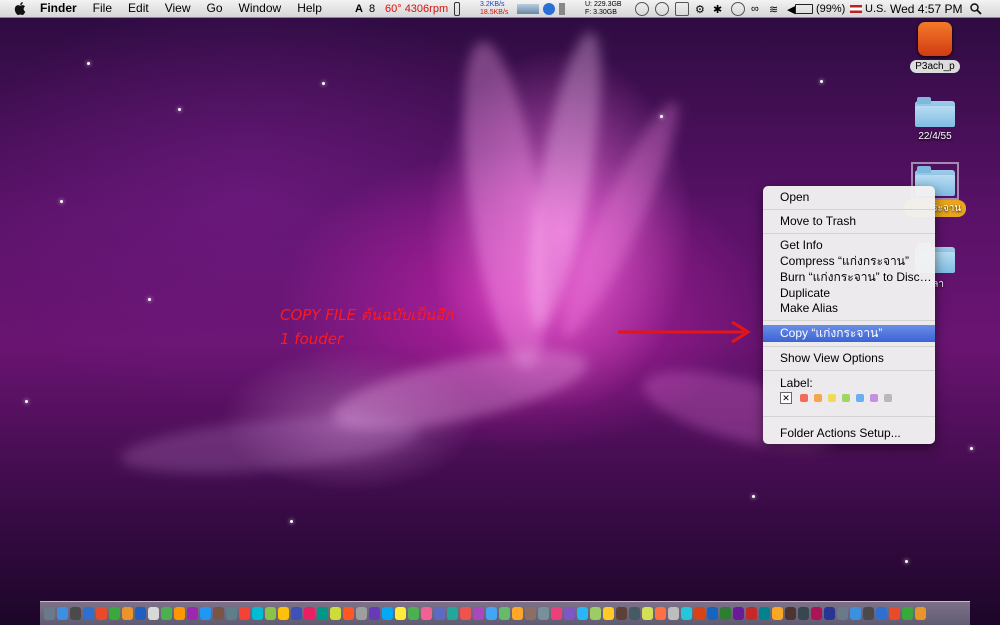  Describe the element at coordinates (662, 8) in the screenshot. I see `sync-icon` at that location.